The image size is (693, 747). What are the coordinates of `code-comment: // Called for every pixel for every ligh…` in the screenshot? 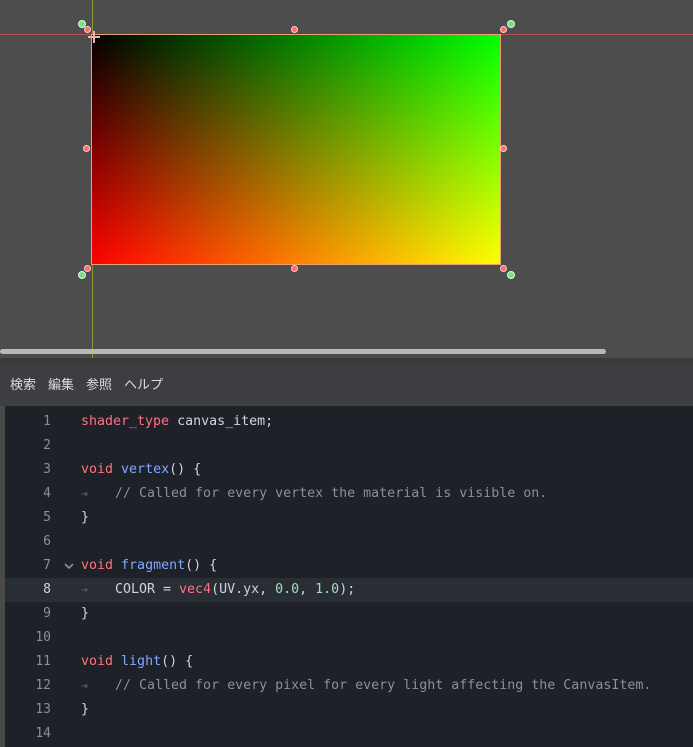 It's located at (383, 685).